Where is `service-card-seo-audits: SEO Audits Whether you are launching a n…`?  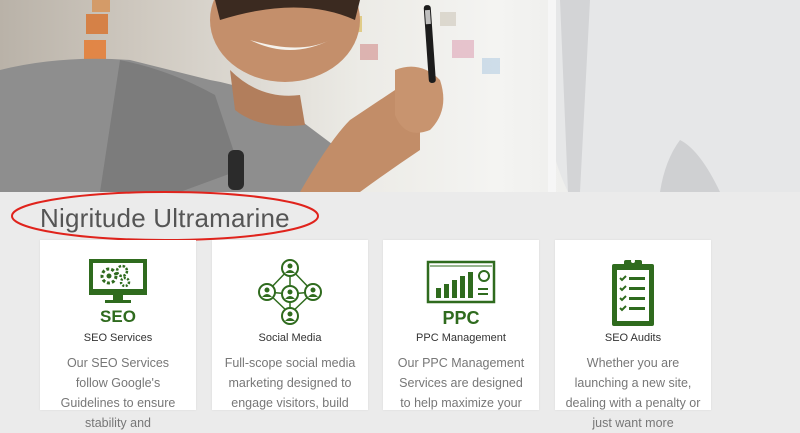 service-card-seo-audits: SEO Audits Whether you are launching a n… is located at coordinates (633, 335).